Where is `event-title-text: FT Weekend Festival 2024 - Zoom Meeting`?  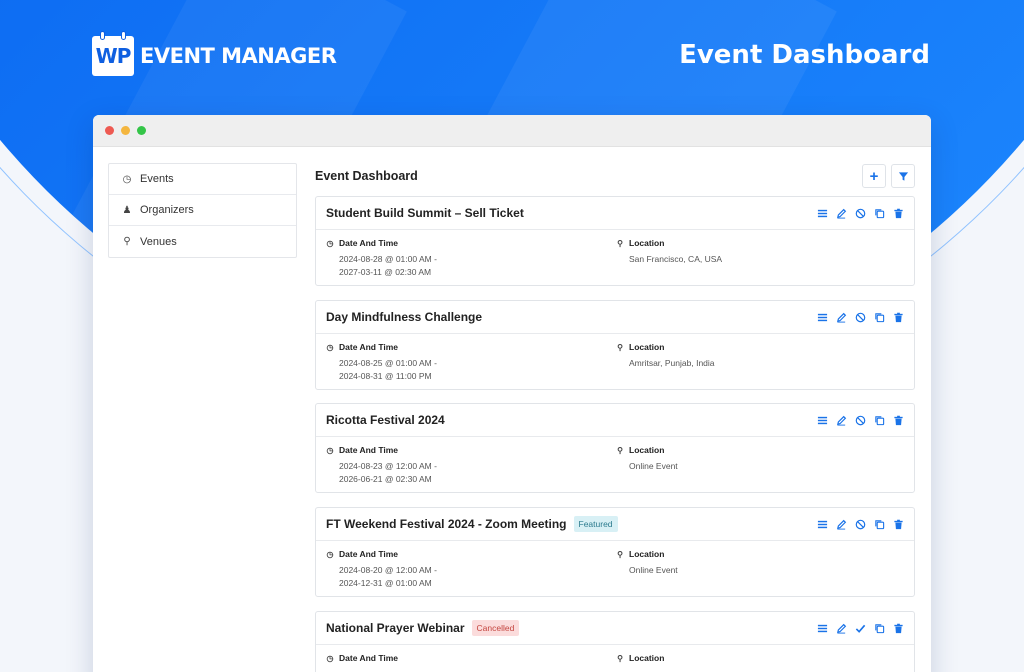
event-title-text: FT Weekend Festival 2024 - Zoom Meeting is located at coordinates (446, 524).